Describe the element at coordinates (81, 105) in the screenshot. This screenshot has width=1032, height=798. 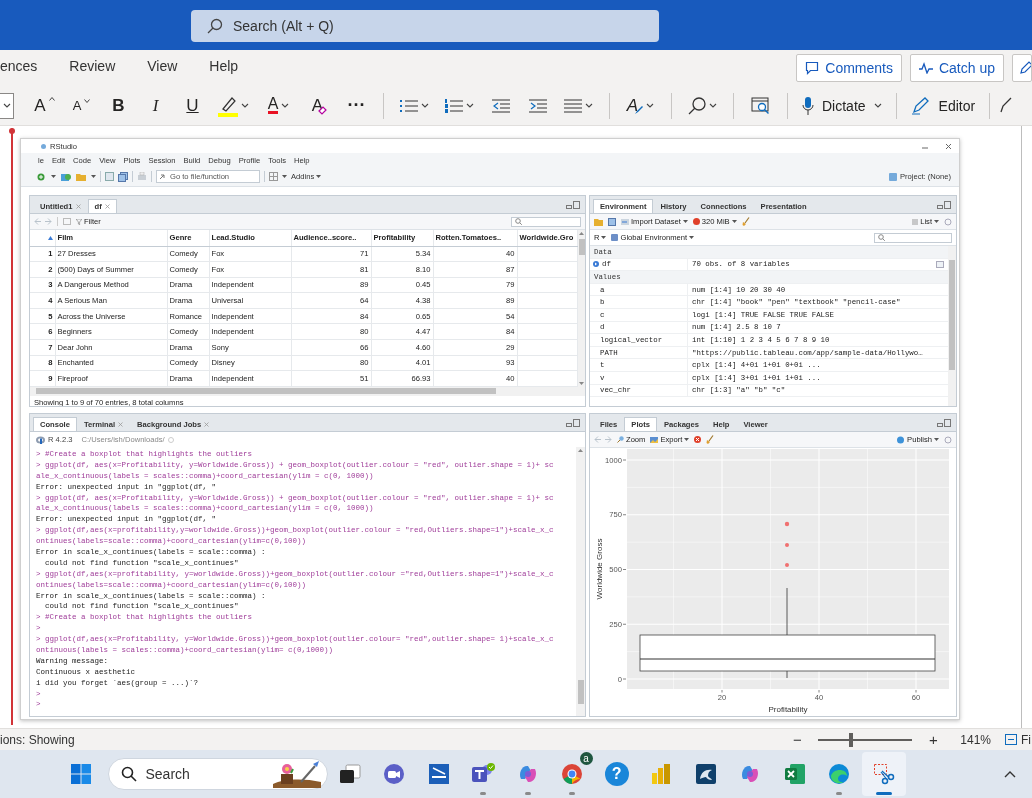
I see `shrink-font-button: A` at that location.